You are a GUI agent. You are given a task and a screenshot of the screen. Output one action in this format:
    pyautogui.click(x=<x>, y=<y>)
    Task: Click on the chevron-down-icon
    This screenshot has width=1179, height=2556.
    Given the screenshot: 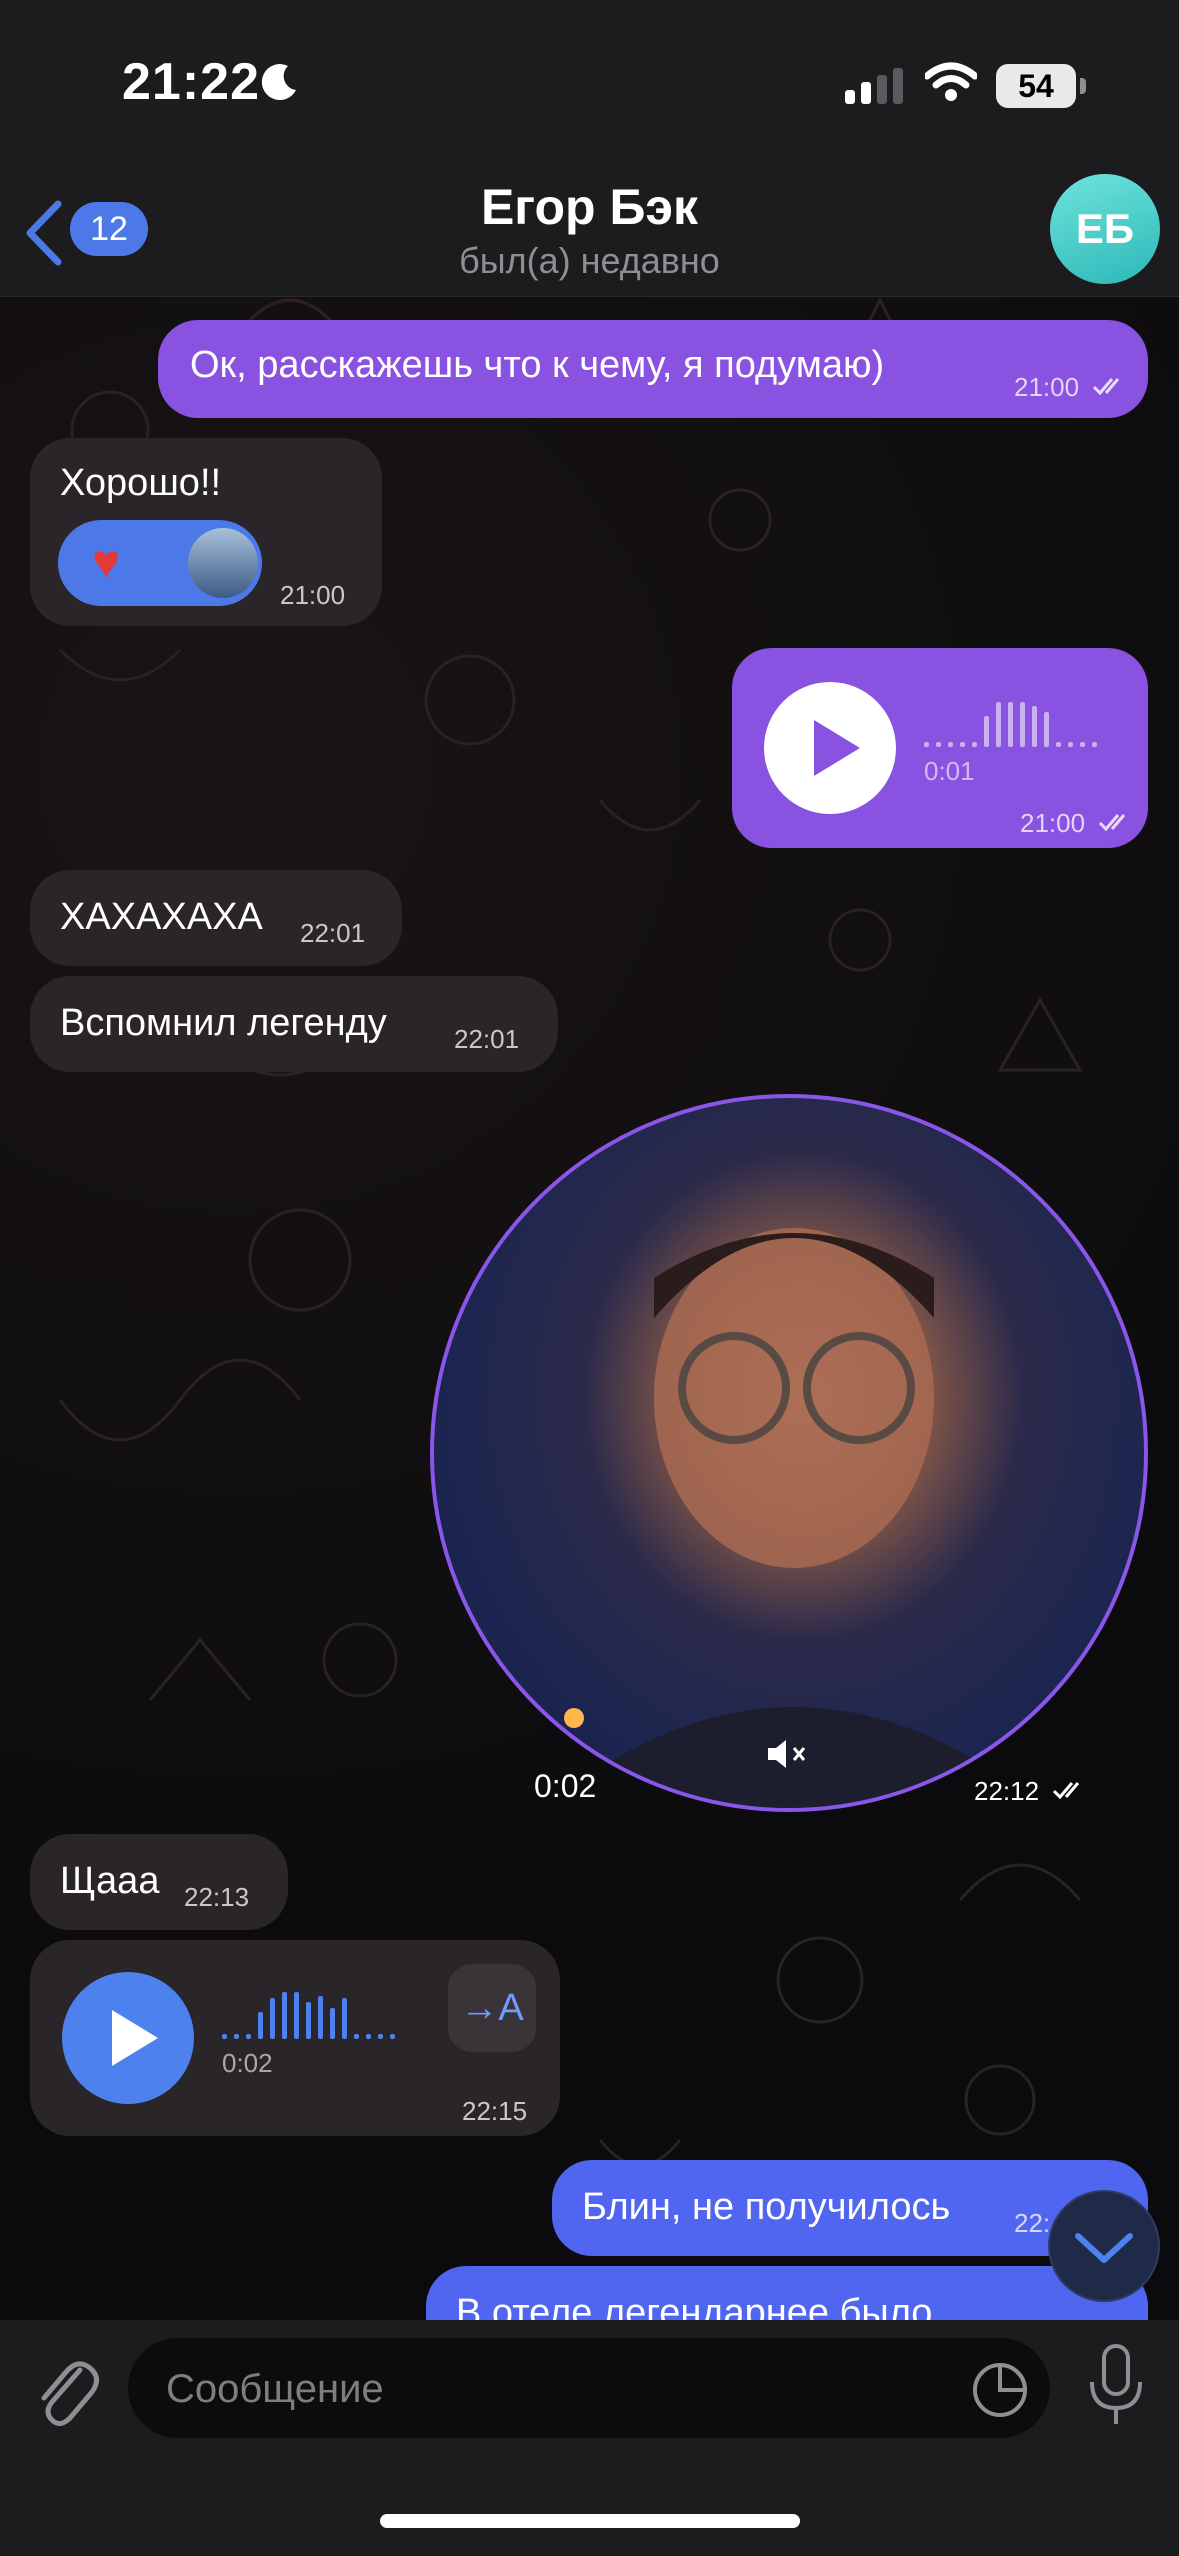 What is the action you would take?
    pyautogui.click(x=1104, y=2248)
    